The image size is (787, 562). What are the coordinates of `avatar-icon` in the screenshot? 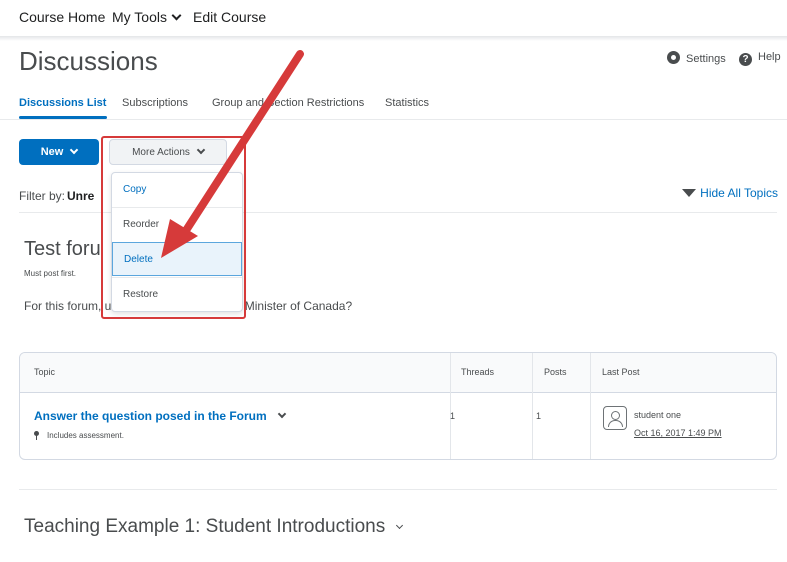 It's located at (615, 418).